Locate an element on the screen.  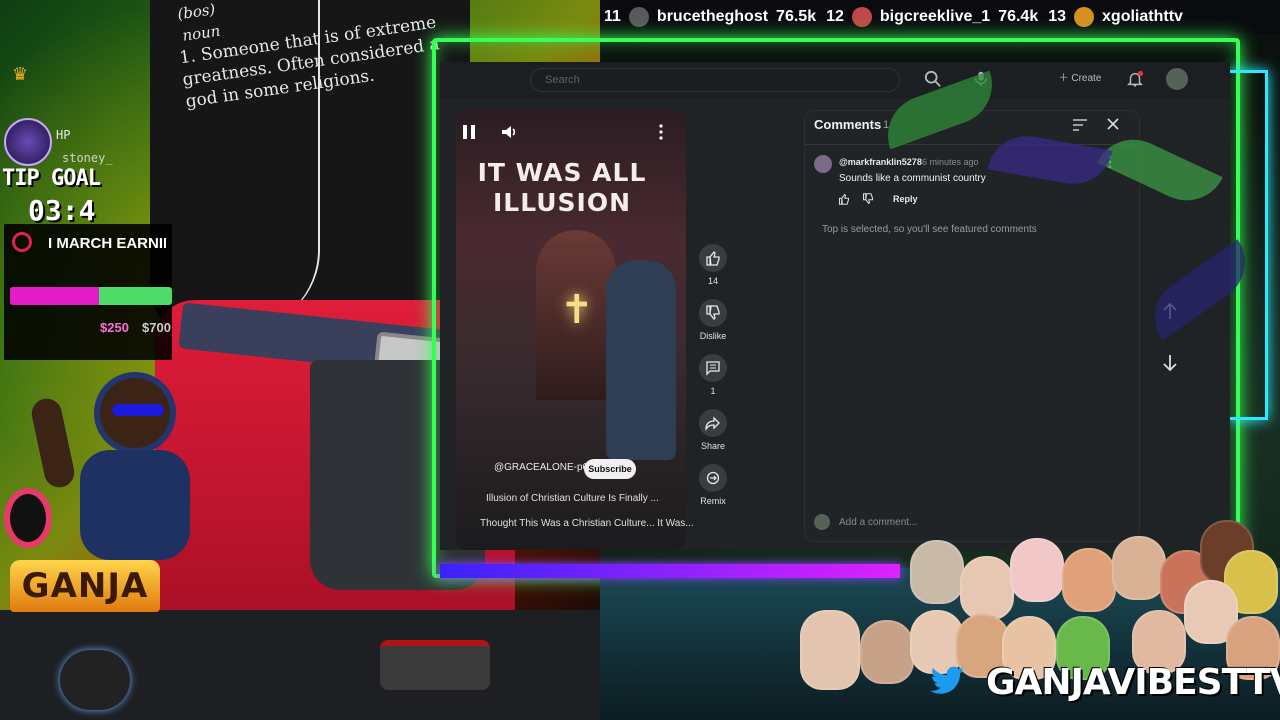
tip-goal-timer: 03:4 is located at coordinates (62, 210).